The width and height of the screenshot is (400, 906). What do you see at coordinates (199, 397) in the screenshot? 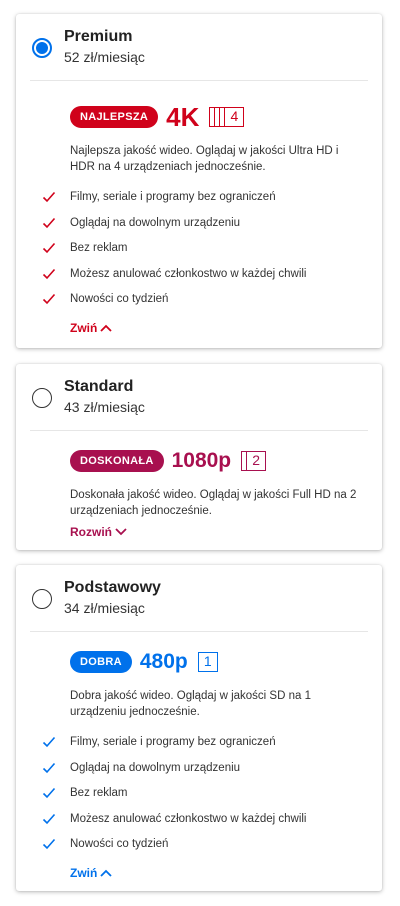
I see `plan-header: Standard 43 zł/miesiąc` at bounding box center [199, 397].